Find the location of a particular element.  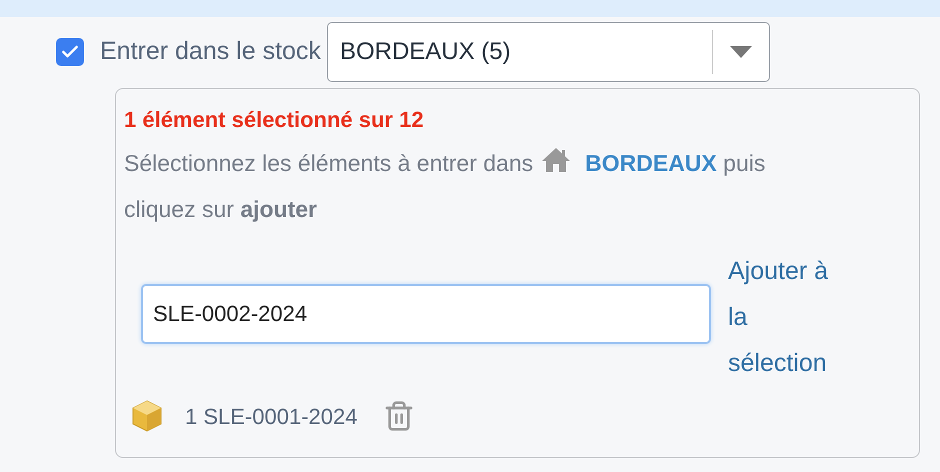

search-field: SLE-0002-2024 is located at coordinates (426, 314).